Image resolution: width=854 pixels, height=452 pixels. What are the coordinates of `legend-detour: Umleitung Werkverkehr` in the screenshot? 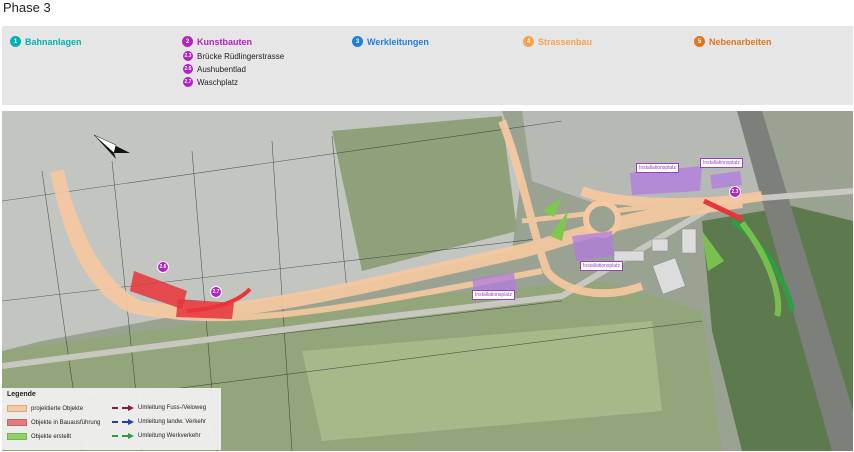 It's located at (156, 436).